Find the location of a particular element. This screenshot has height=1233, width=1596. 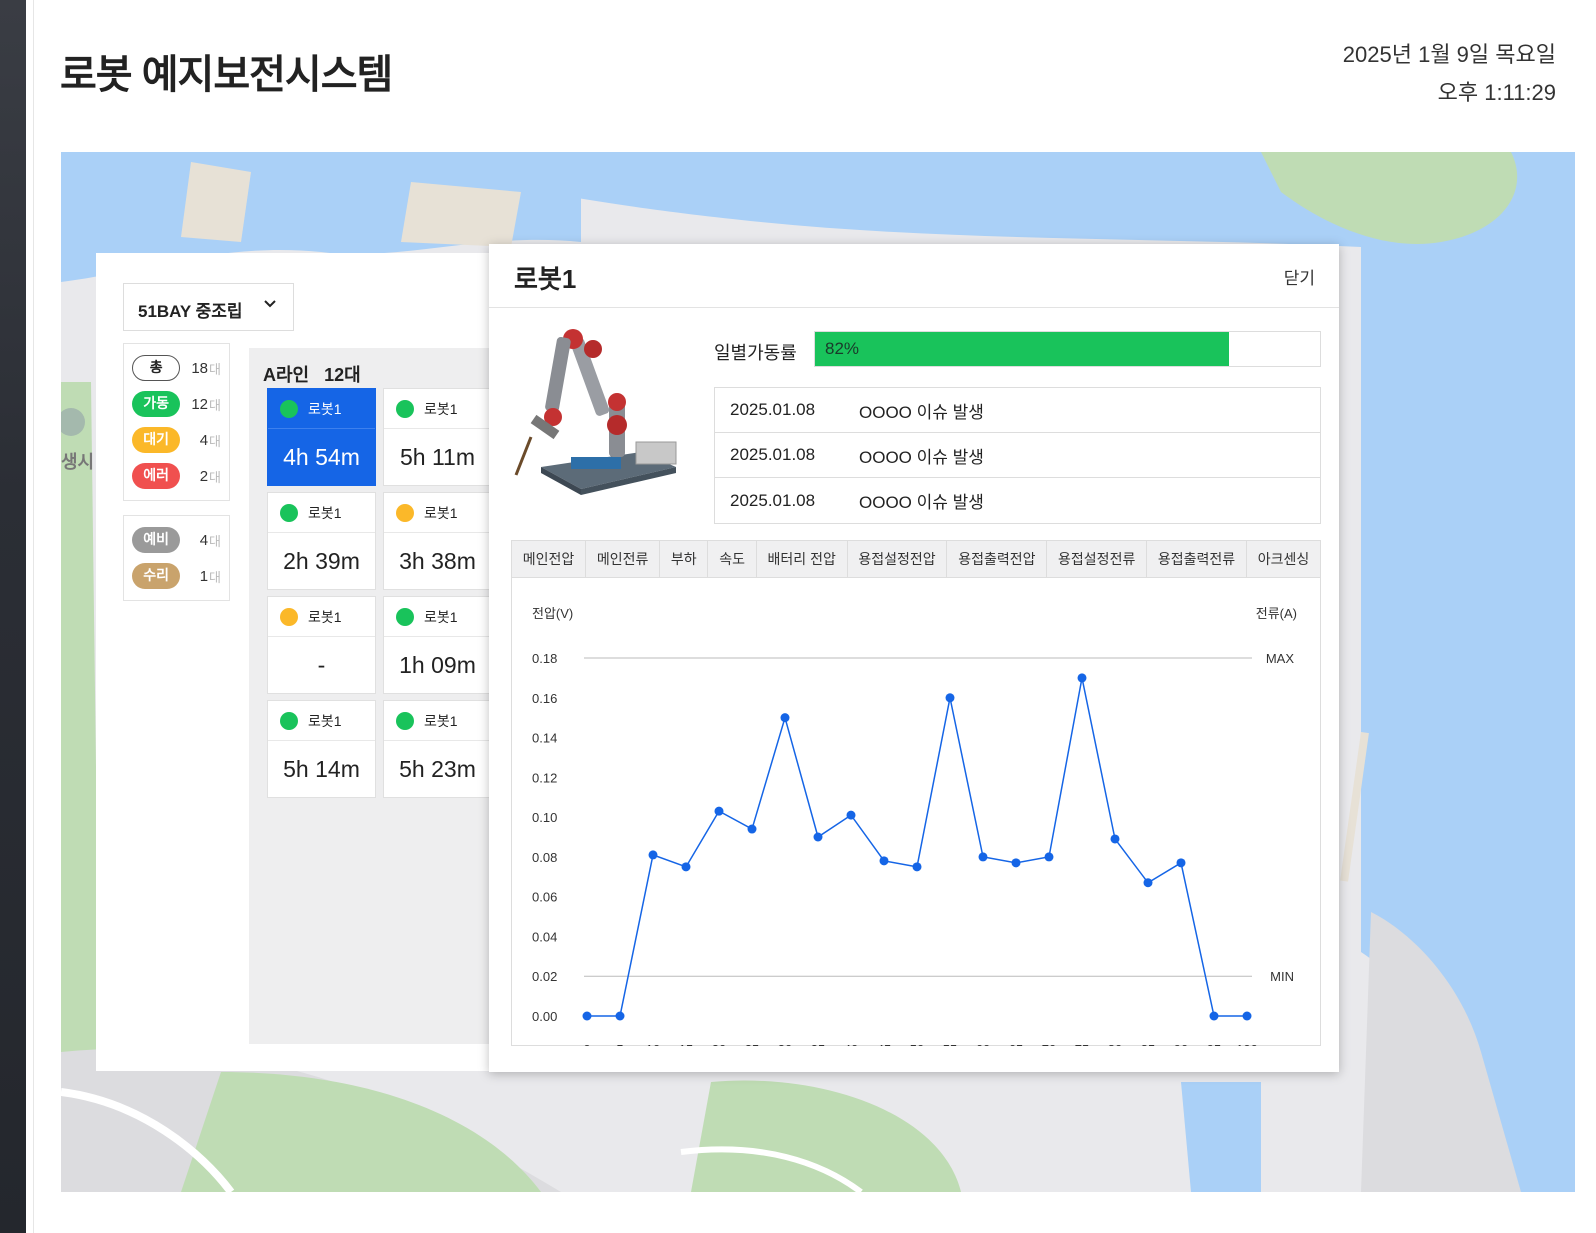

status-row-spare: 예비 4대 is located at coordinates (176, 540).